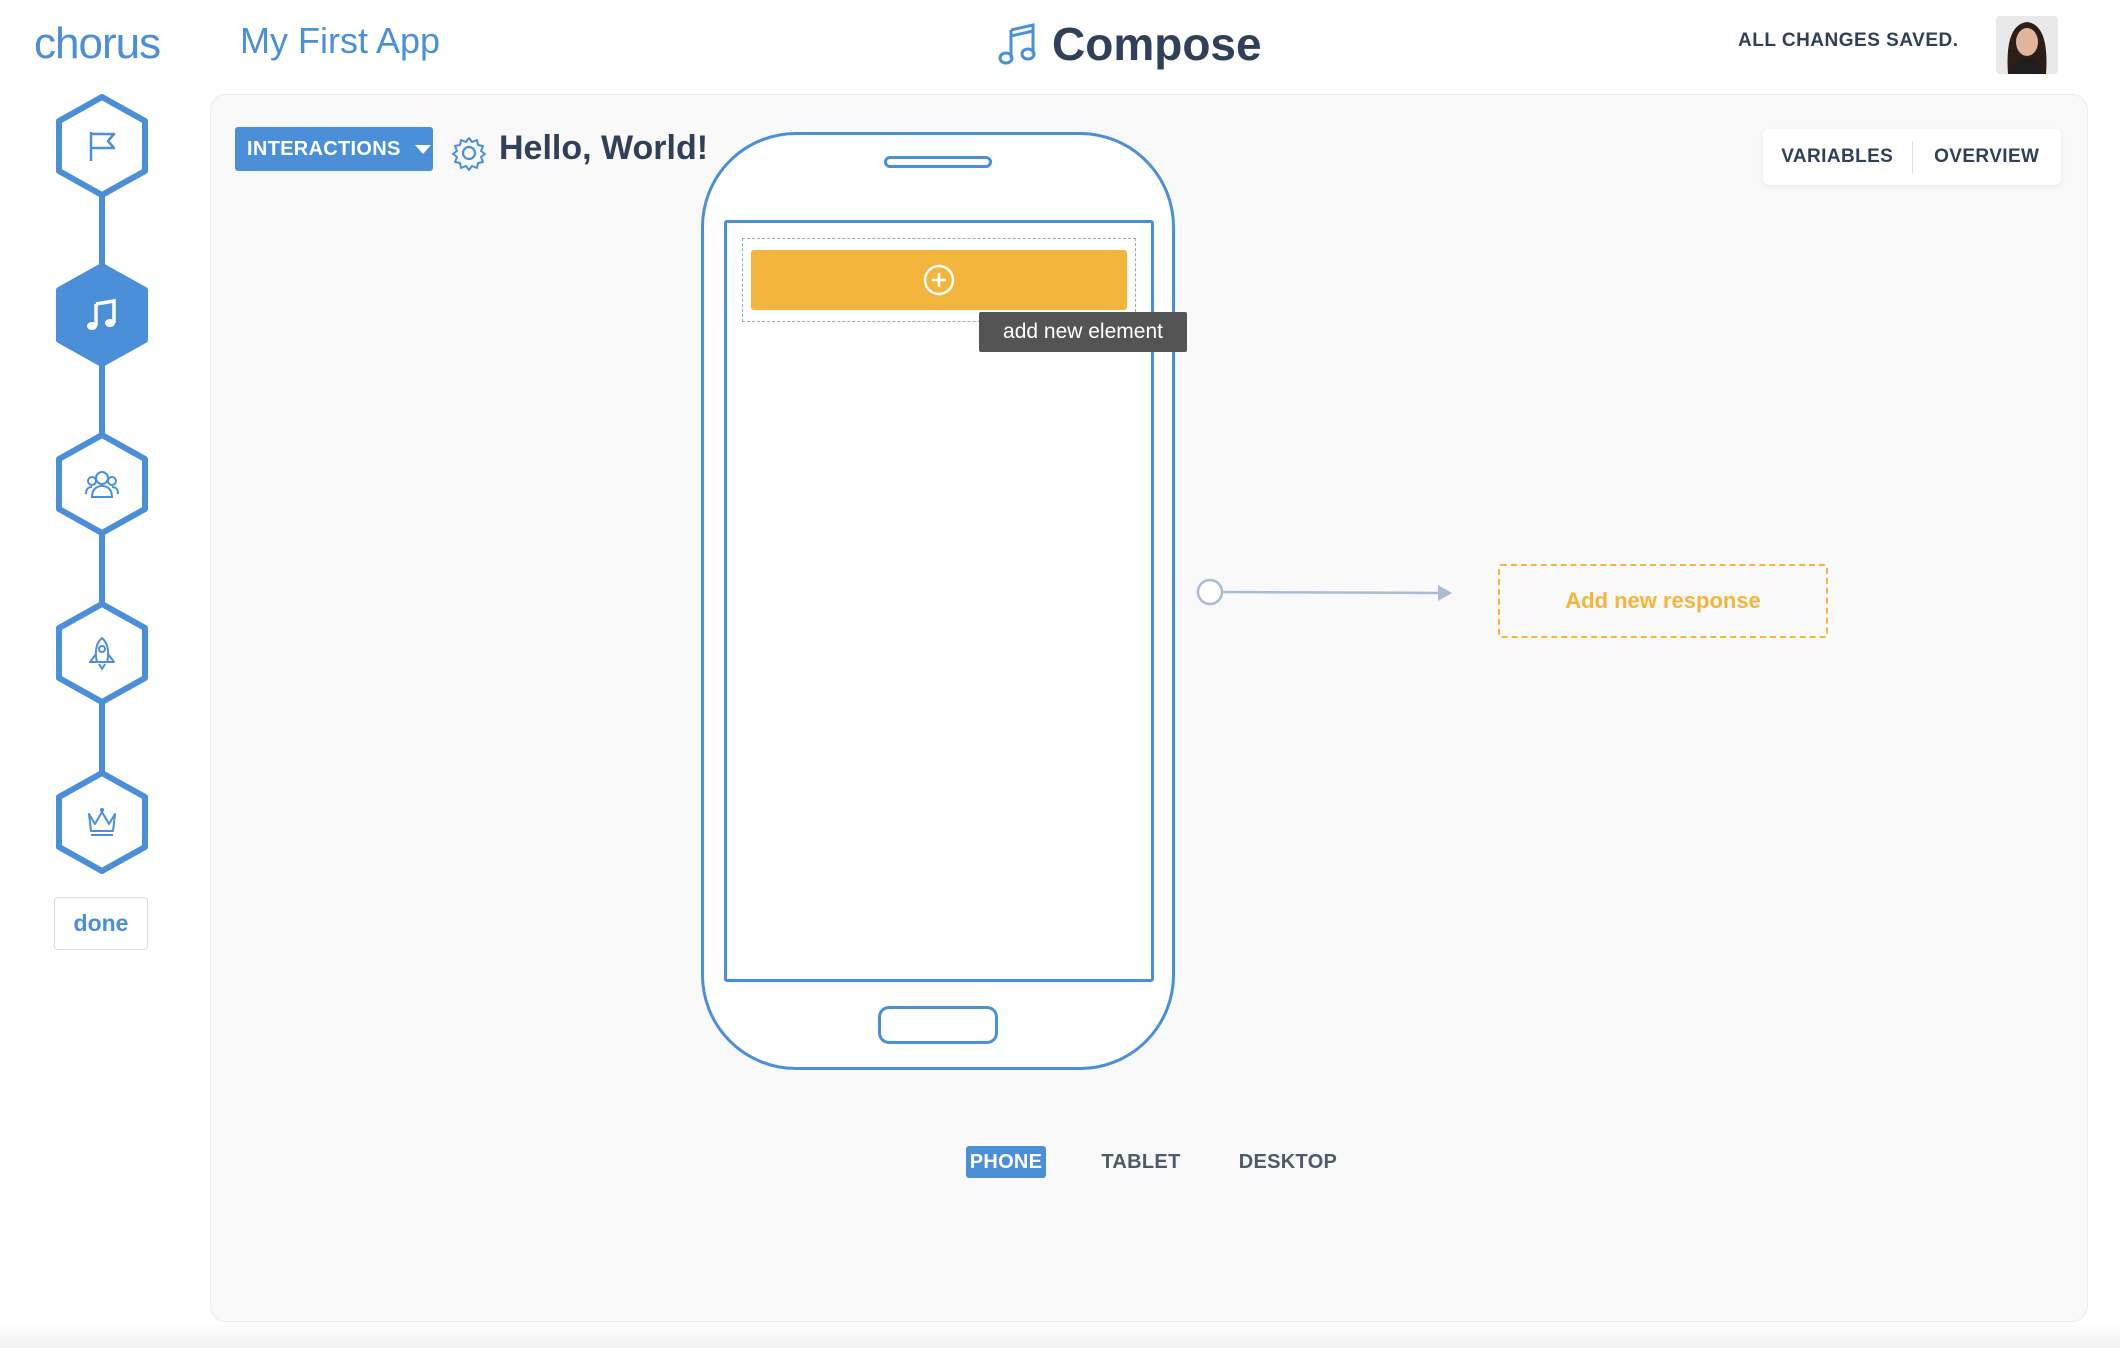 The image size is (2120, 1348). Describe the element at coordinates (1060, 1335) in the screenshot. I see `window-bottom-edge` at that location.